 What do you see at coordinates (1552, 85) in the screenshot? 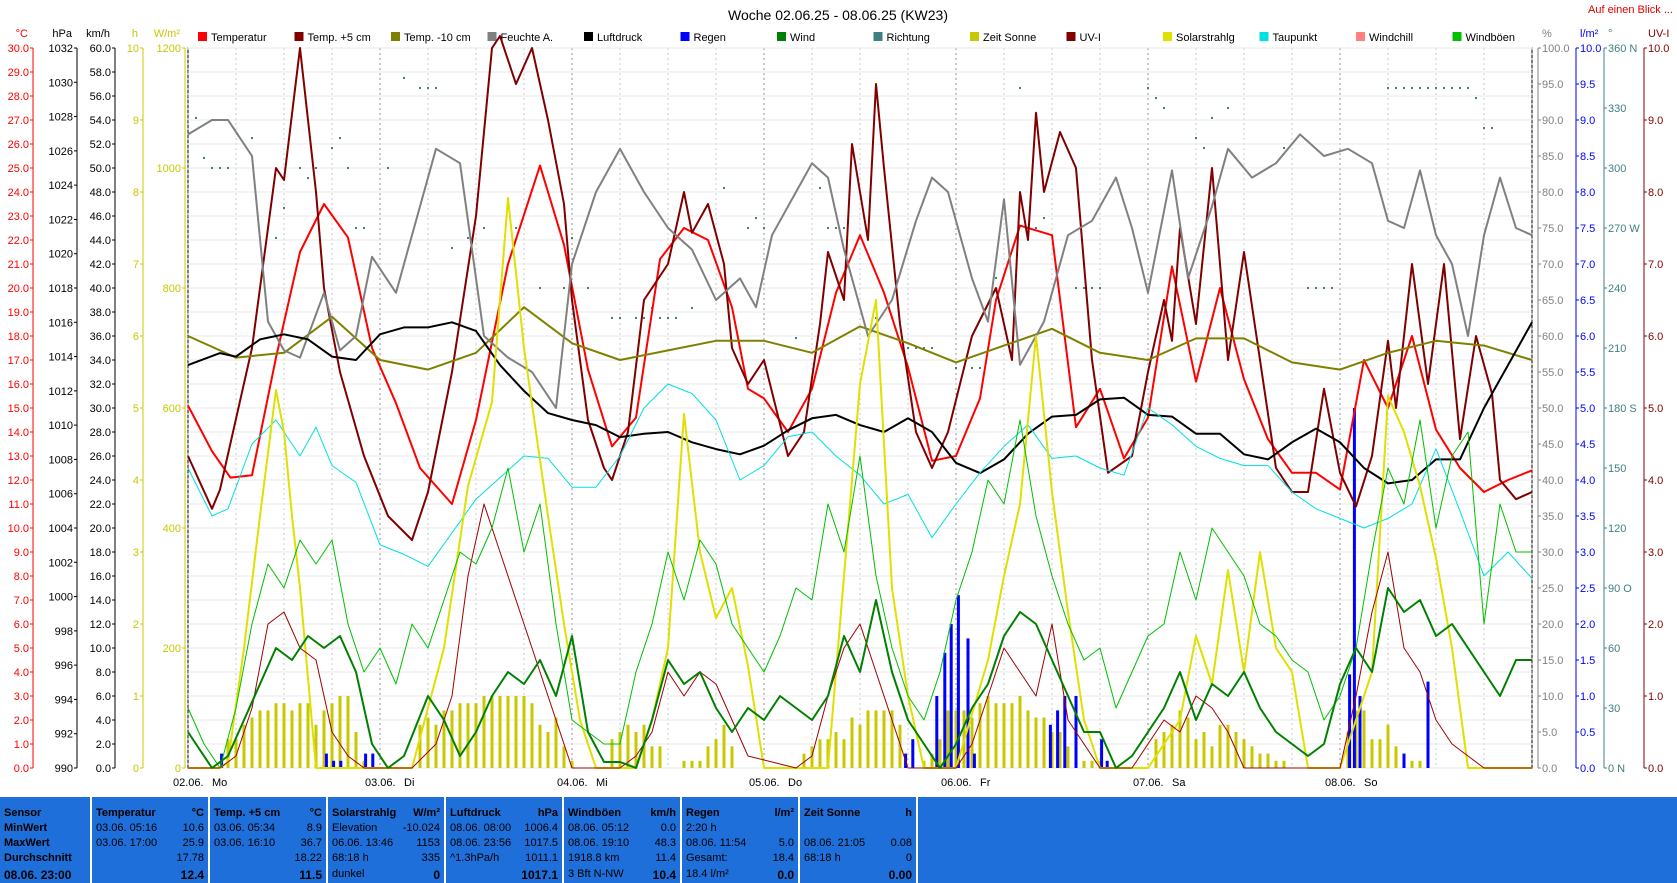
I see `right-axis-tick-label: 95.0` at bounding box center [1552, 85].